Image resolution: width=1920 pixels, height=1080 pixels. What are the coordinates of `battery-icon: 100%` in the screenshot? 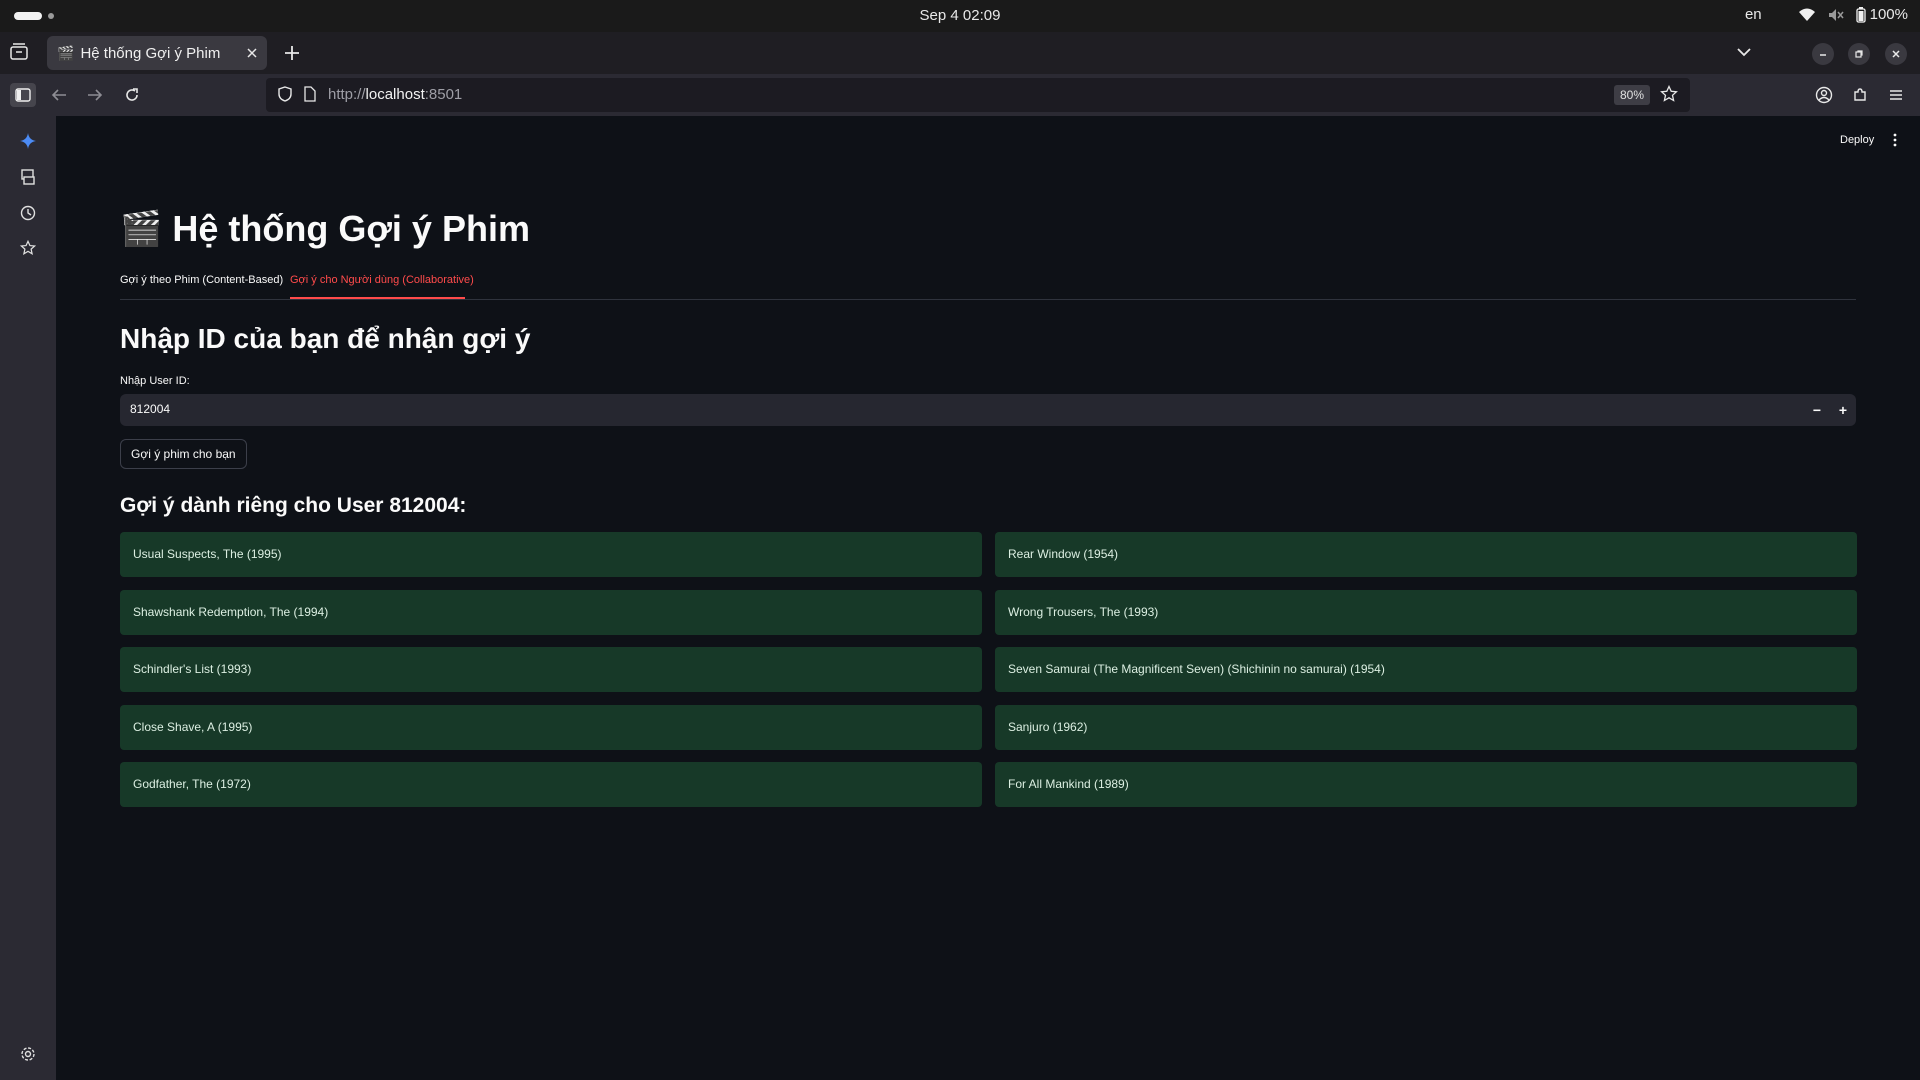 It's located at (1881, 14).